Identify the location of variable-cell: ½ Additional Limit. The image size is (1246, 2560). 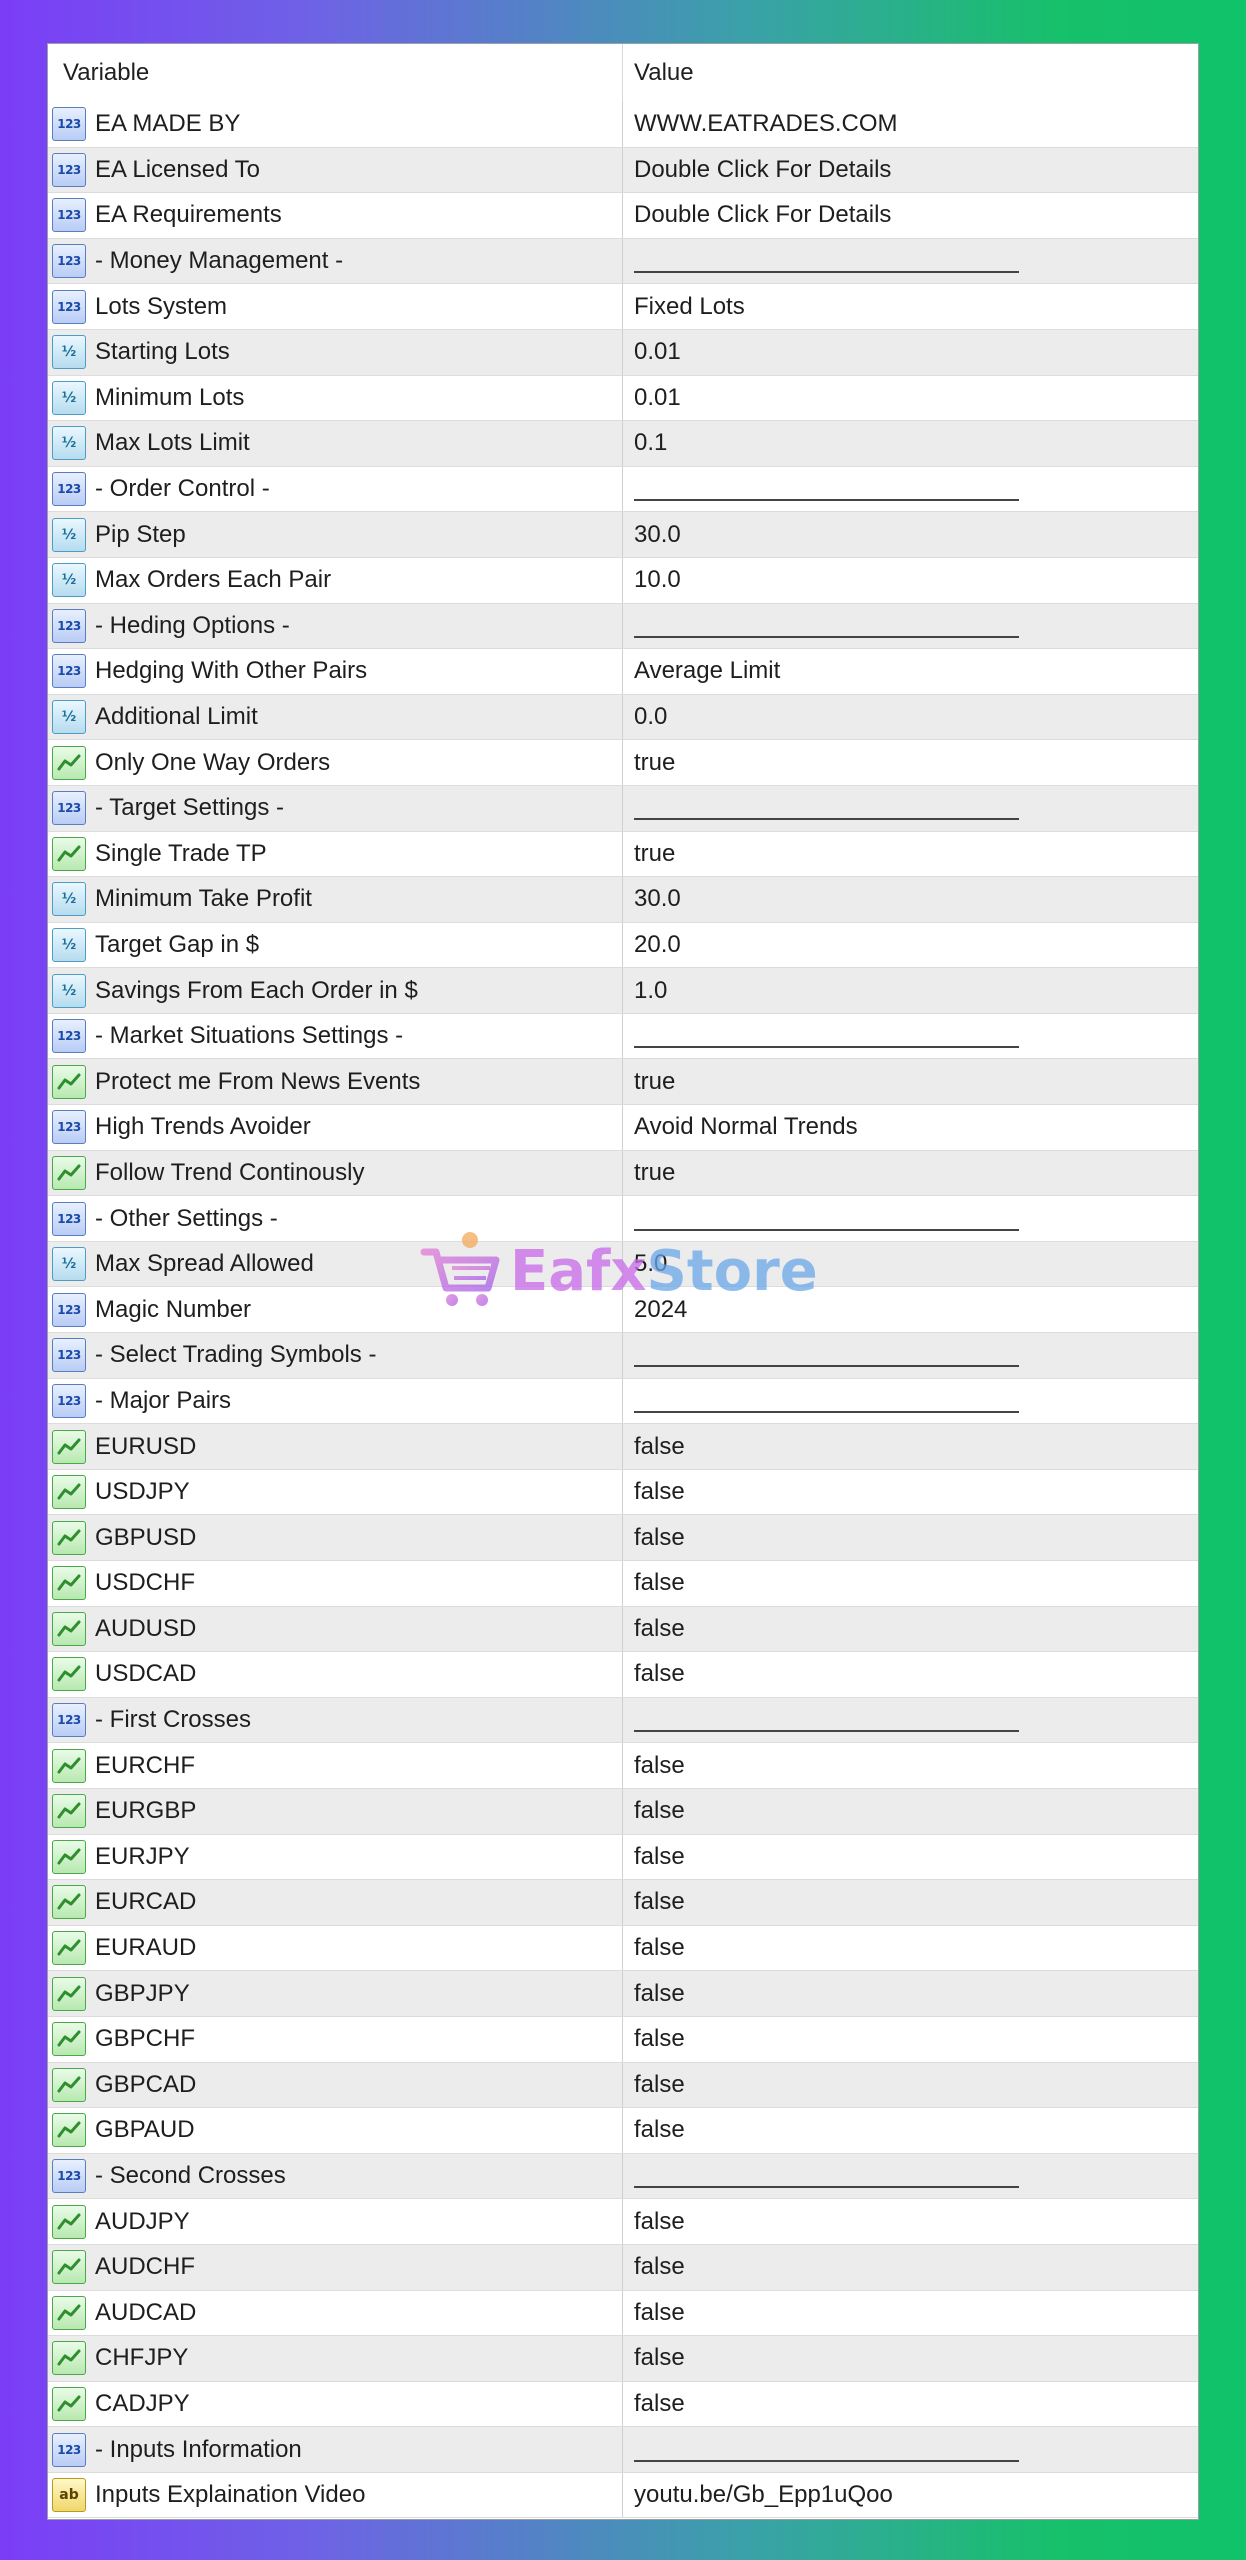
(335, 717).